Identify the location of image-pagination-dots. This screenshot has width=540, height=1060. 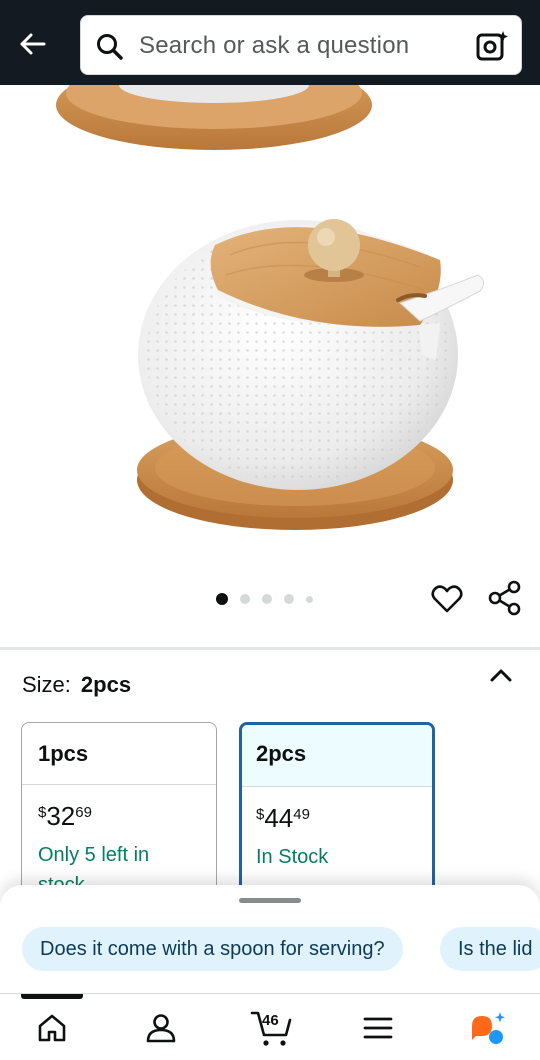
(264, 599).